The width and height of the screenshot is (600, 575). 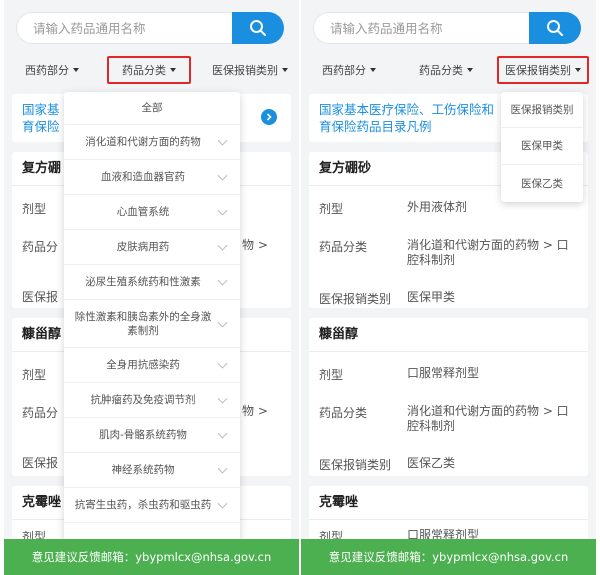 I want to click on option-label: 肌肉-骨骼系统药物, so click(x=143, y=435).